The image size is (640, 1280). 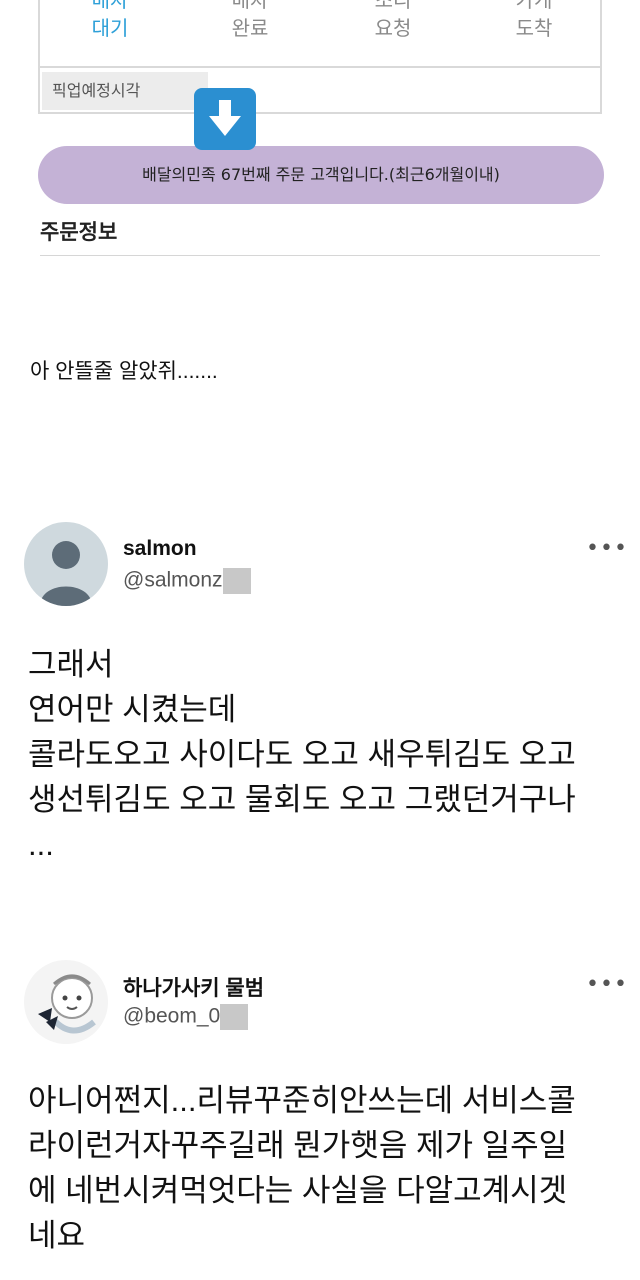 I want to click on tweet-line: 라이런거자꾸주길래 뭔가햇음 제가 일주일, so click(x=298, y=1145).